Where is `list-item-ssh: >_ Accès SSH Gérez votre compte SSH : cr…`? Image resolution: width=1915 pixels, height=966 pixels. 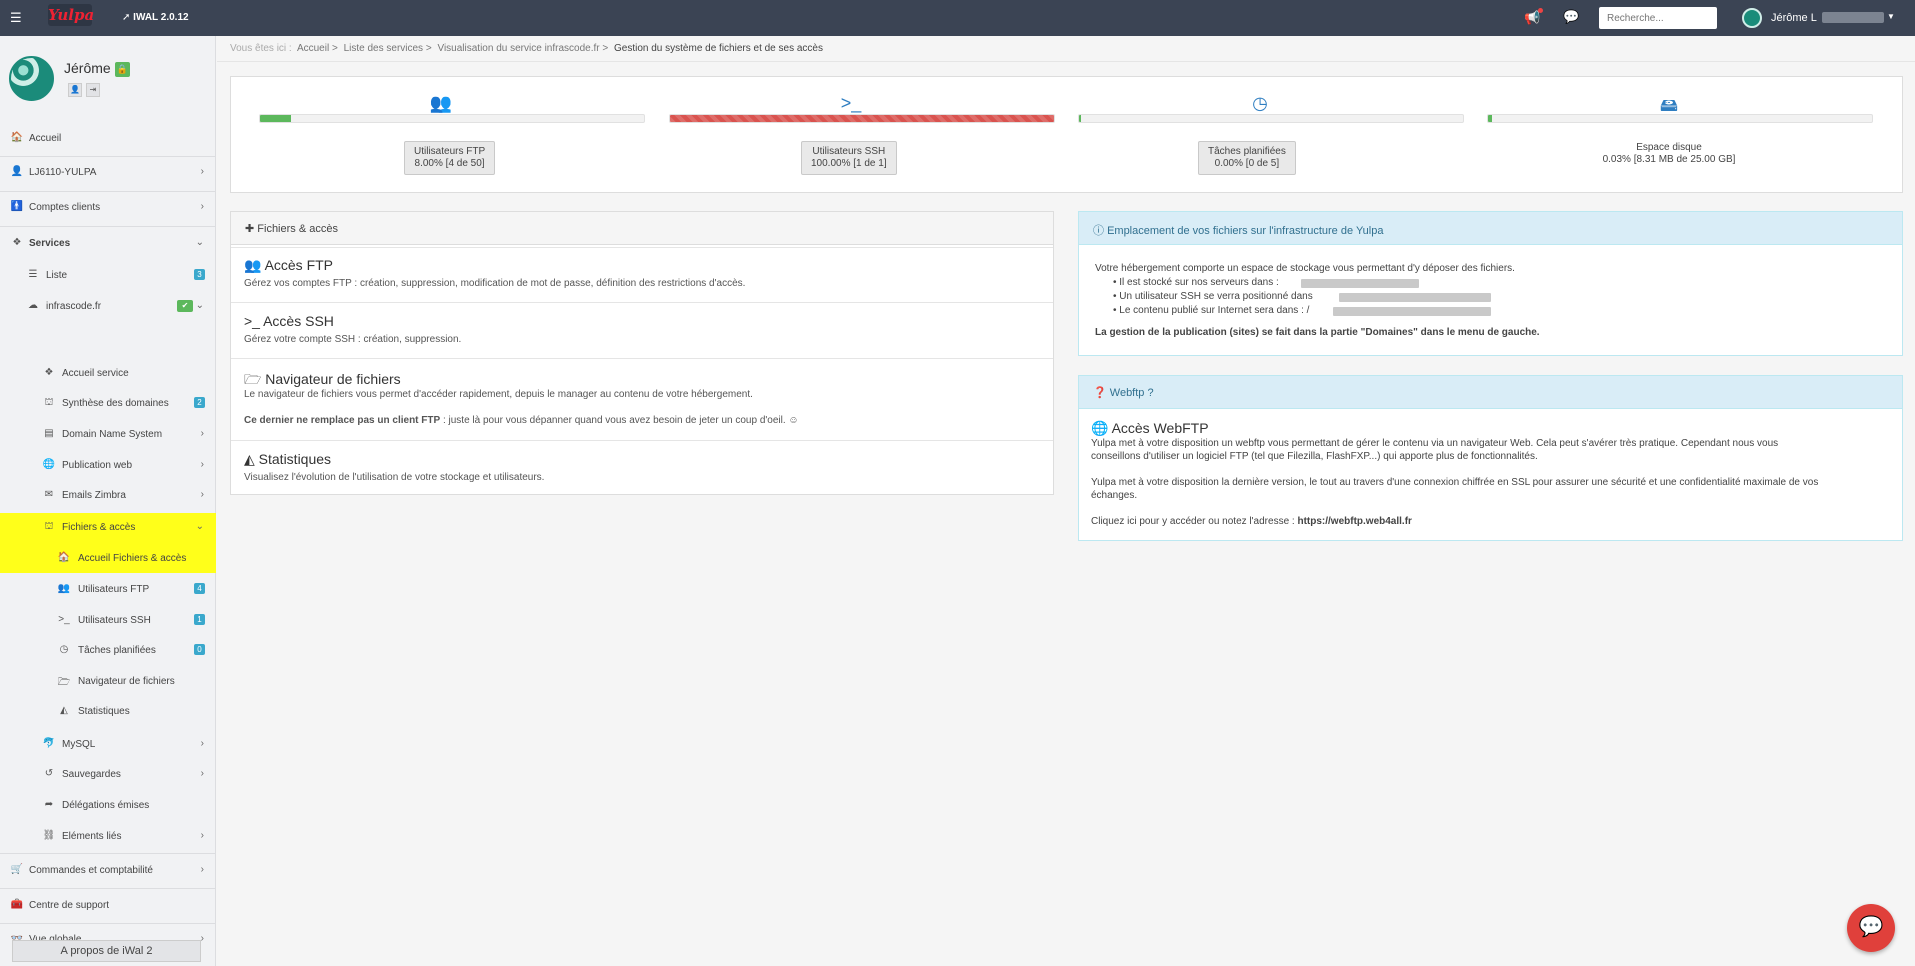
list-item-ssh: >_ Accès SSH Gérez votre compte SSH : cr… is located at coordinates (642, 330).